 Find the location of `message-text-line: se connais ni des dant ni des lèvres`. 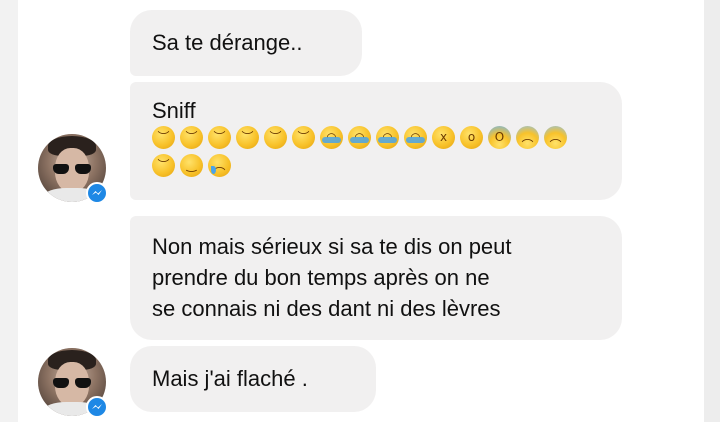

message-text-line: se connais ni des dant ni des lèvres is located at coordinates (326, 308).